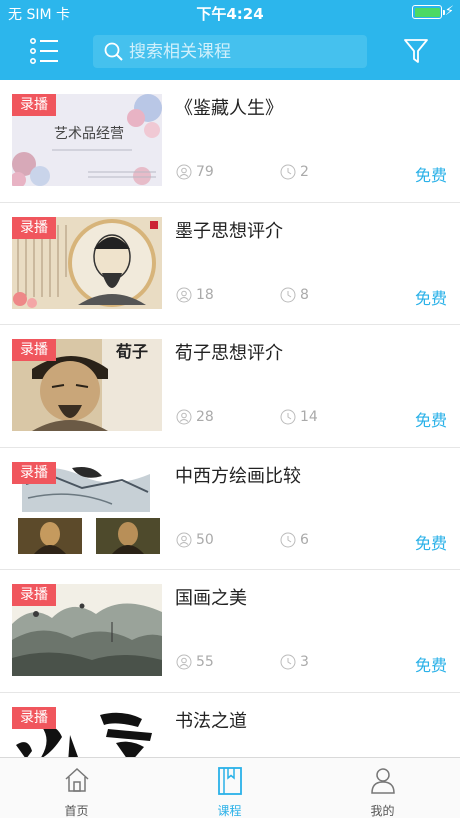 The image size is (460, 818). Describe the element at coordinates (195, 172) in the screenshot. I see `view-count: 79` at that location.